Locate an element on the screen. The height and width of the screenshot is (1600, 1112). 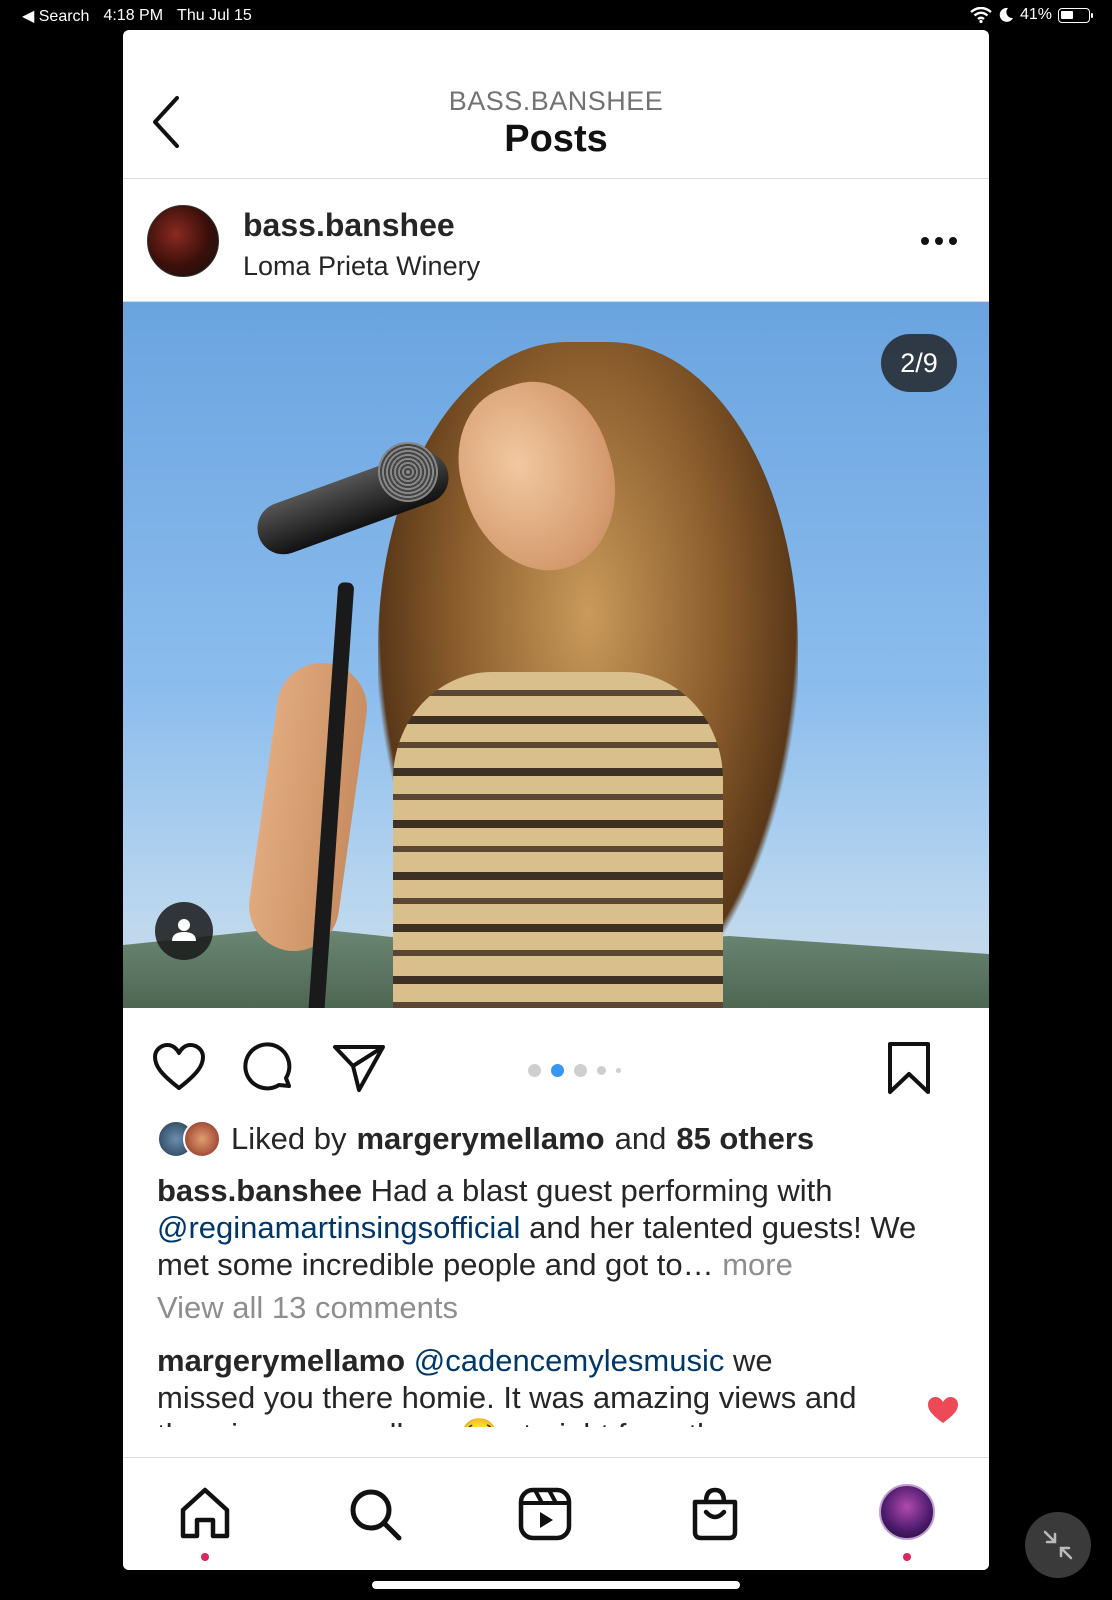
likes-user: margerymellamo is located at coordinates (480, 1139).